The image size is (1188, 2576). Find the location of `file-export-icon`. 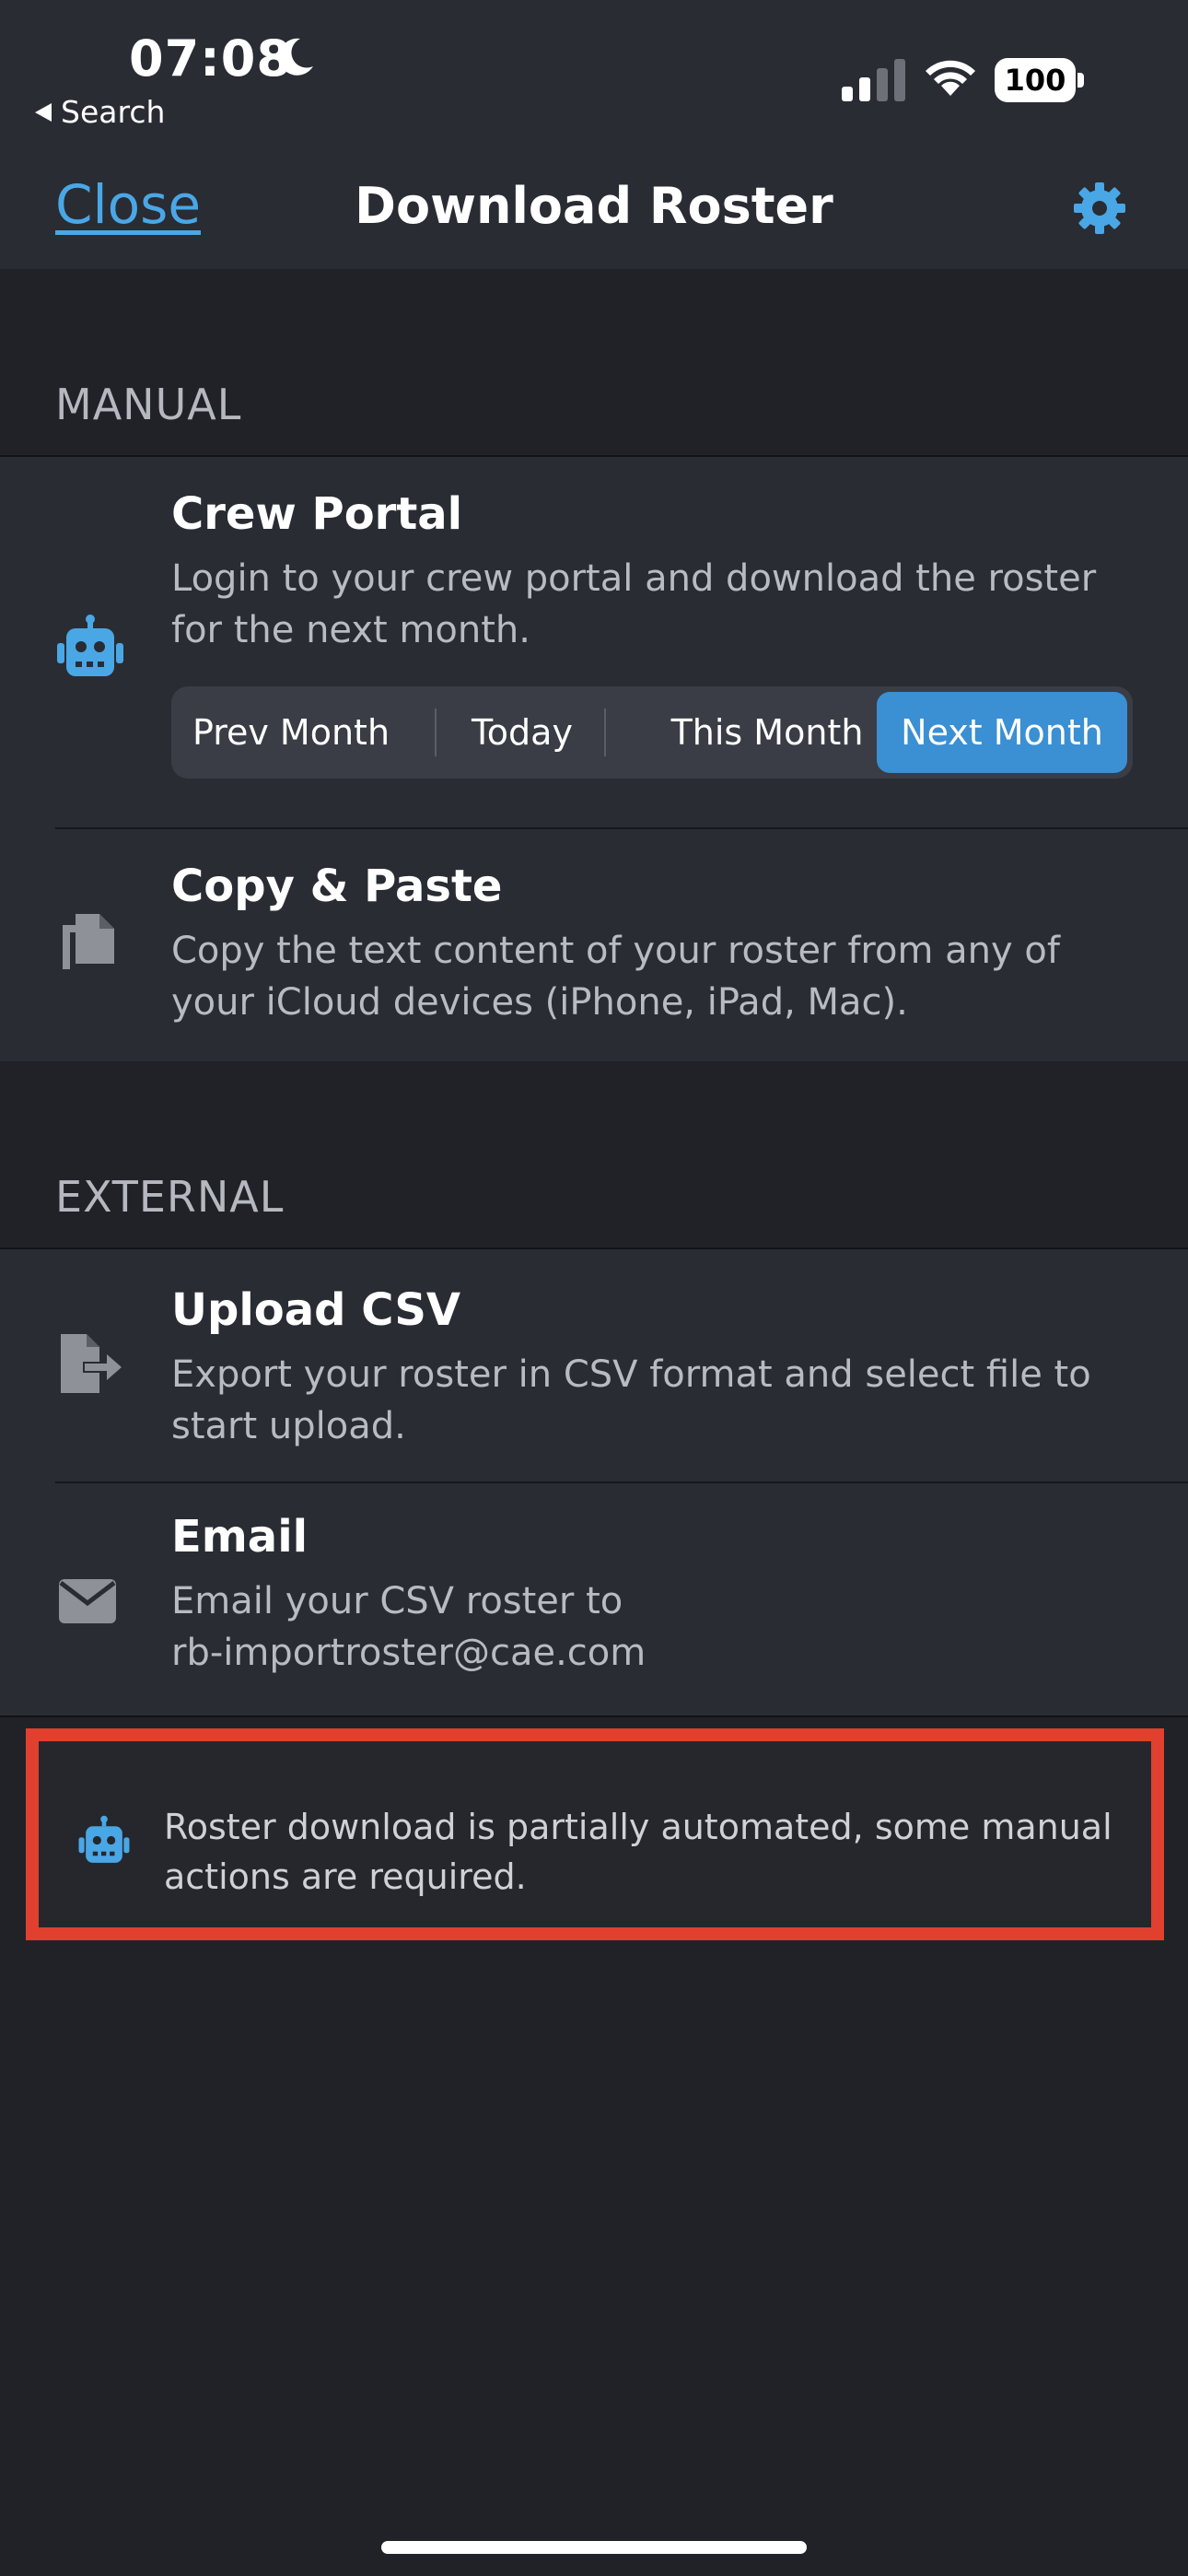

file-export-icon is located at coordinates (91, 1363).